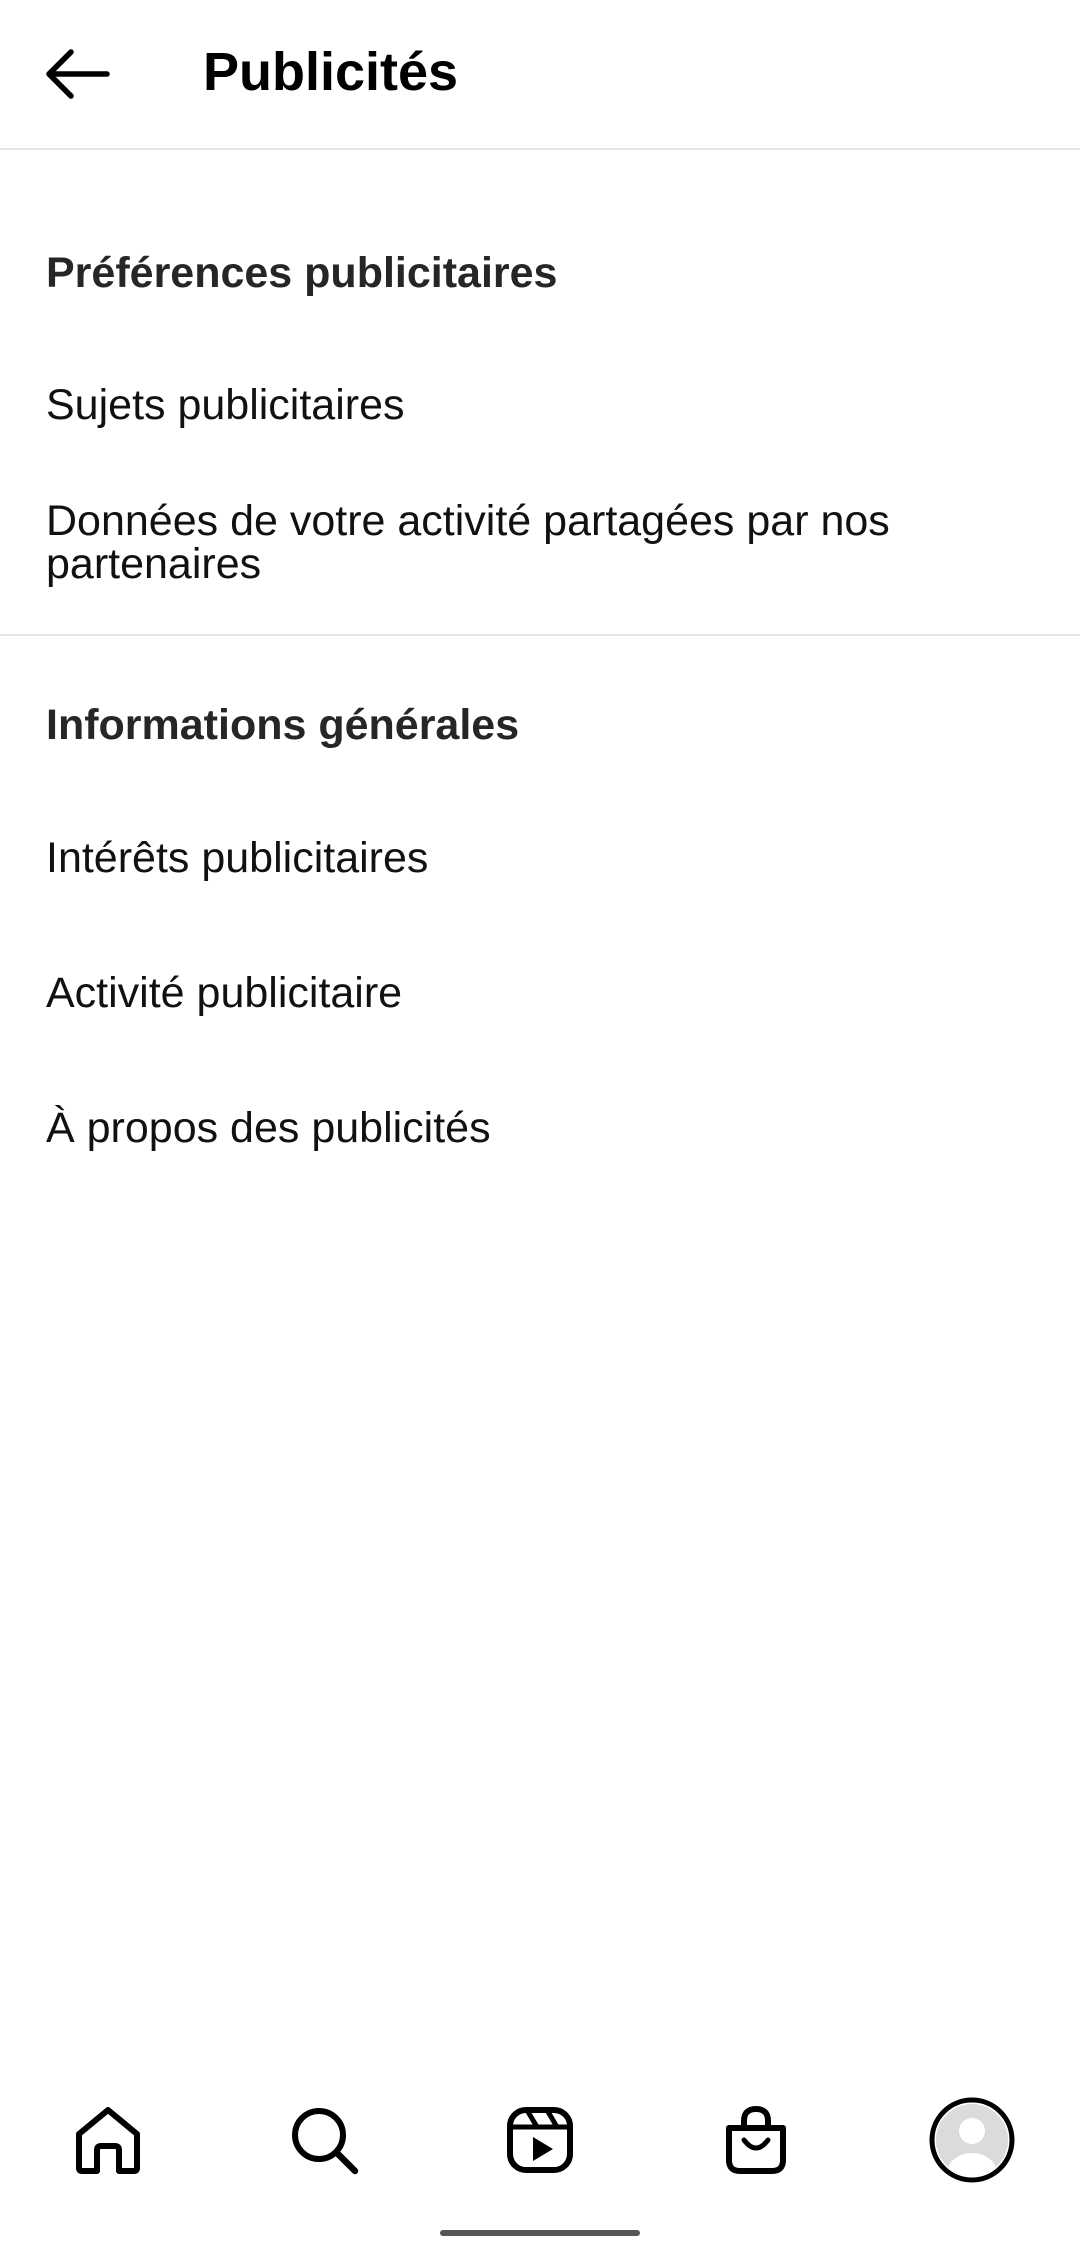 This screenshot has width=1080, height=2253. I want to click on menu-item-label: Activité publicitaire, so click(224, 993).